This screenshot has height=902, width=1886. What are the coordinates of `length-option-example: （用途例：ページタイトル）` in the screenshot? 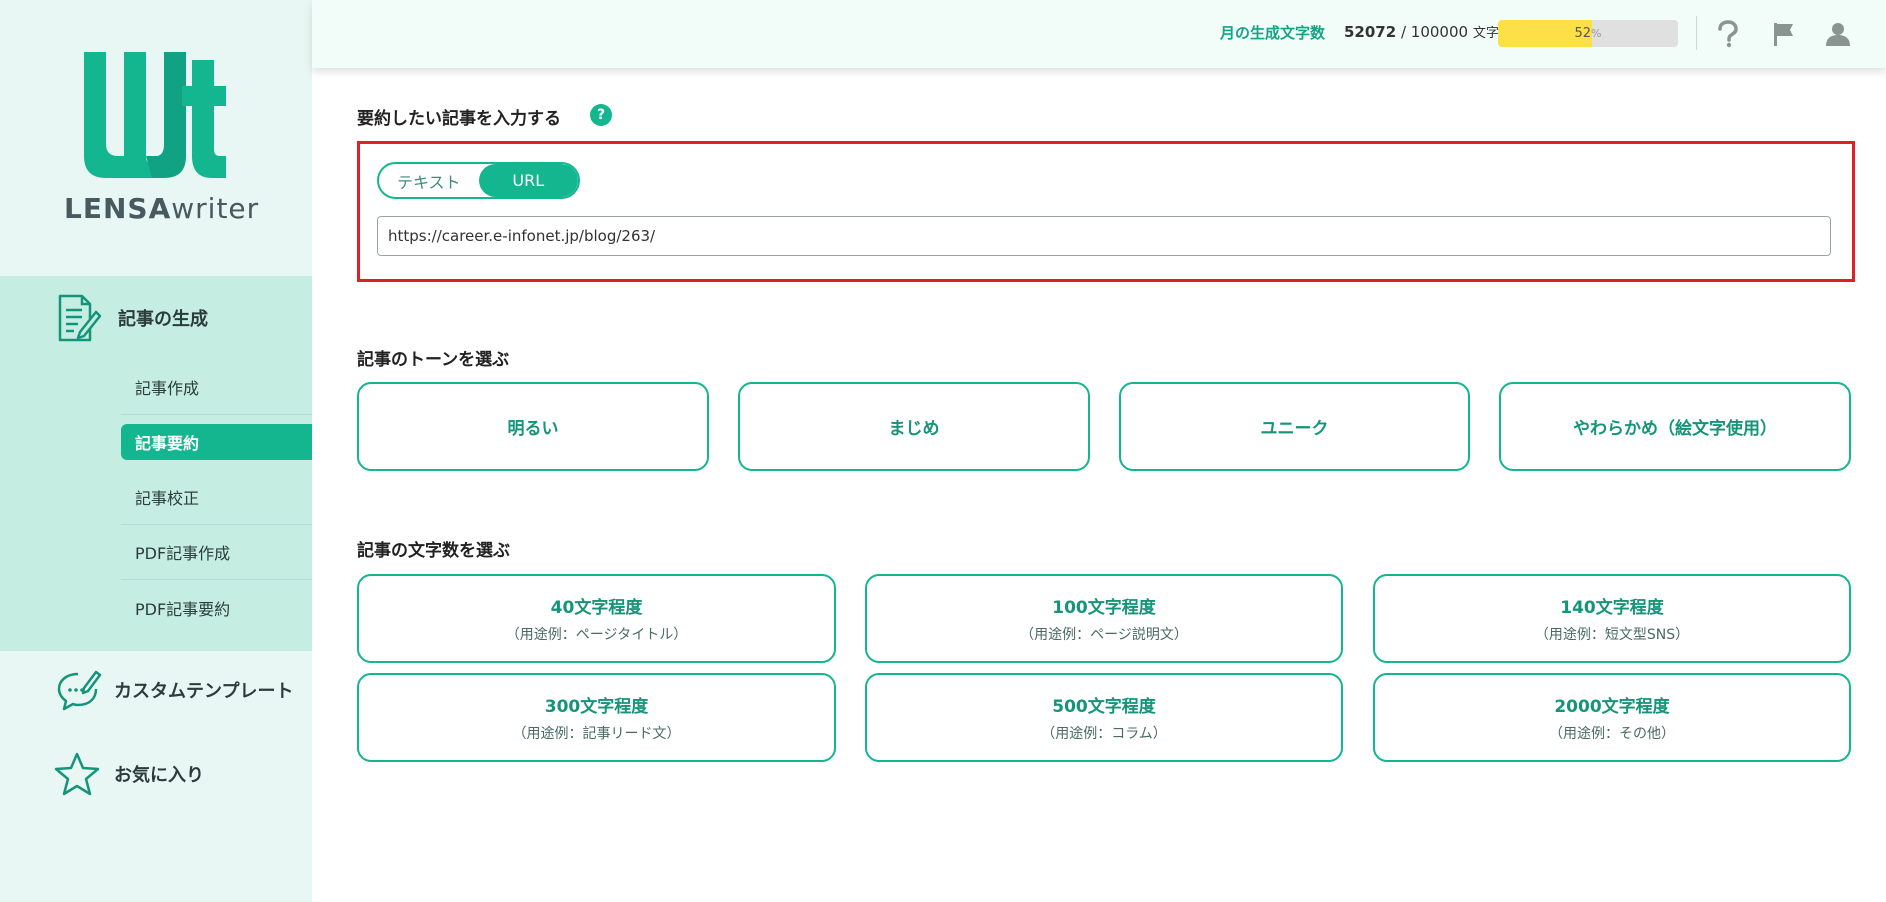 It's located at (596, 635).